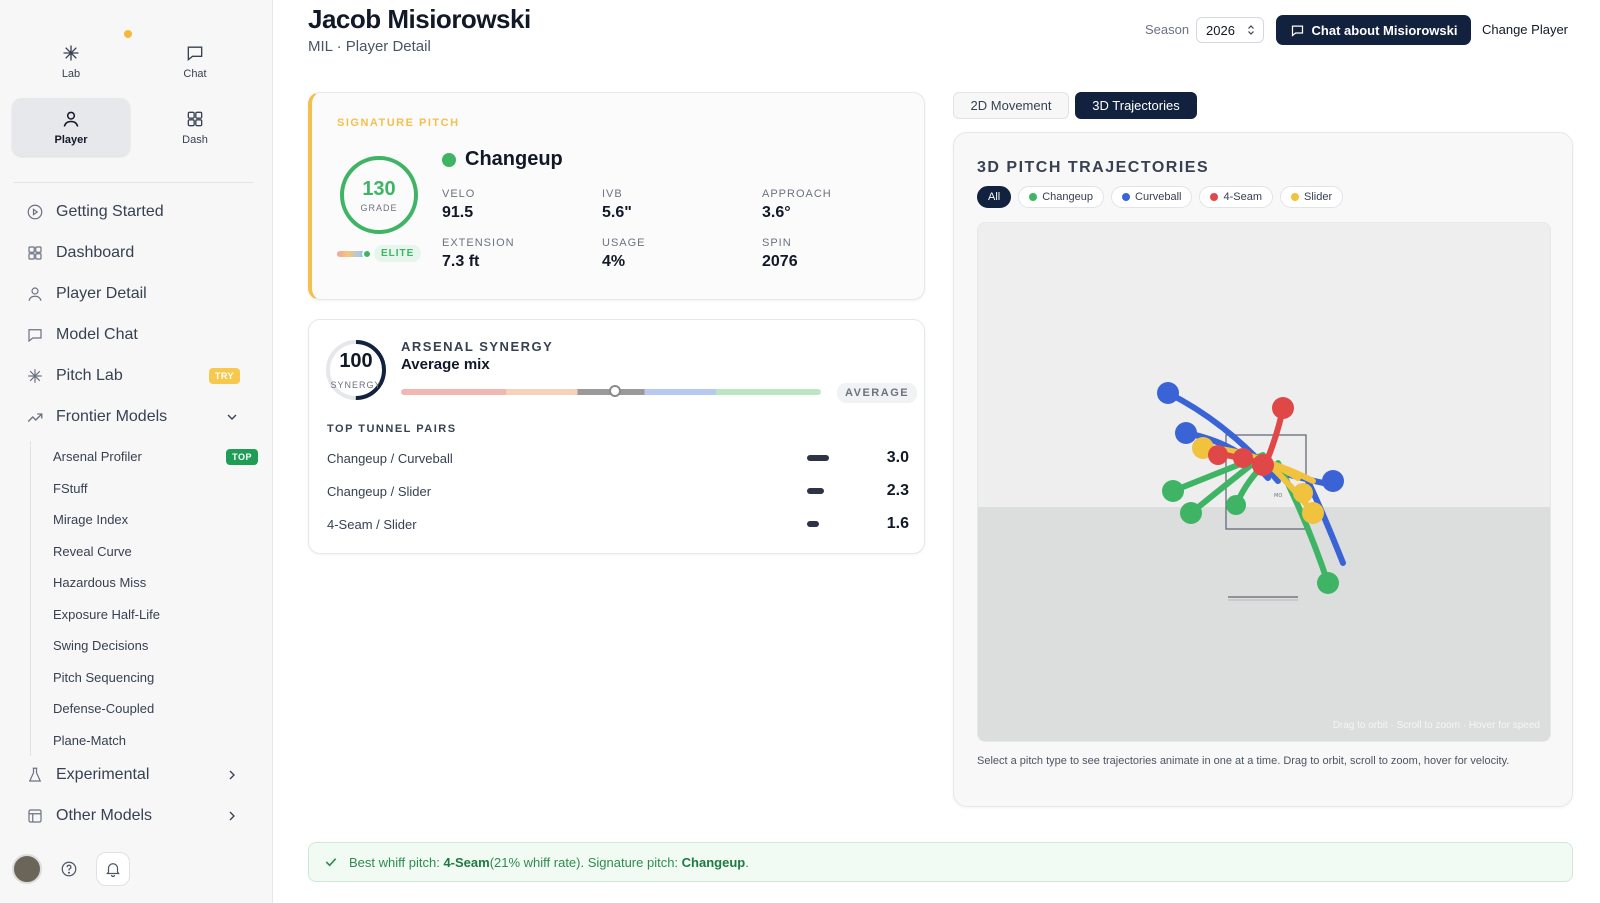  I want to click on sidebar-subitem-pitch-sequencing: Pitch Sequencing, so click(144, 678).